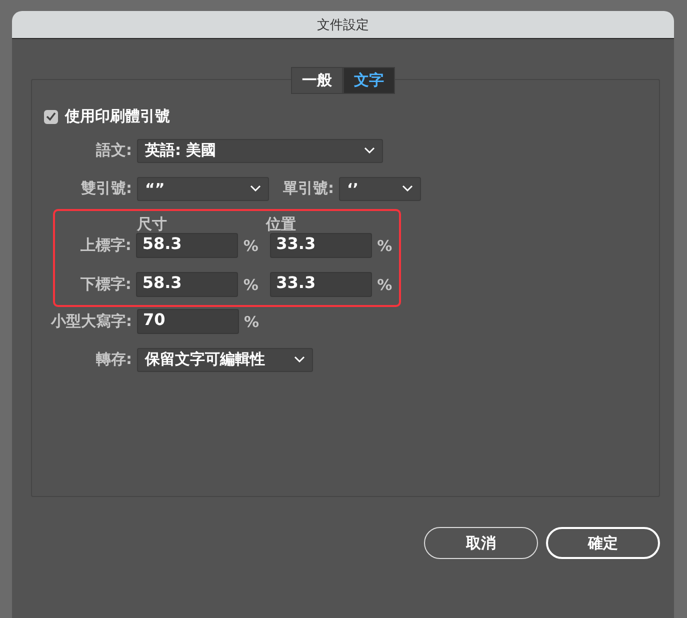 Image resolution: width=687 pixels, height=618 pixels. I want to click on column-header: 位置, so click(281, 224).